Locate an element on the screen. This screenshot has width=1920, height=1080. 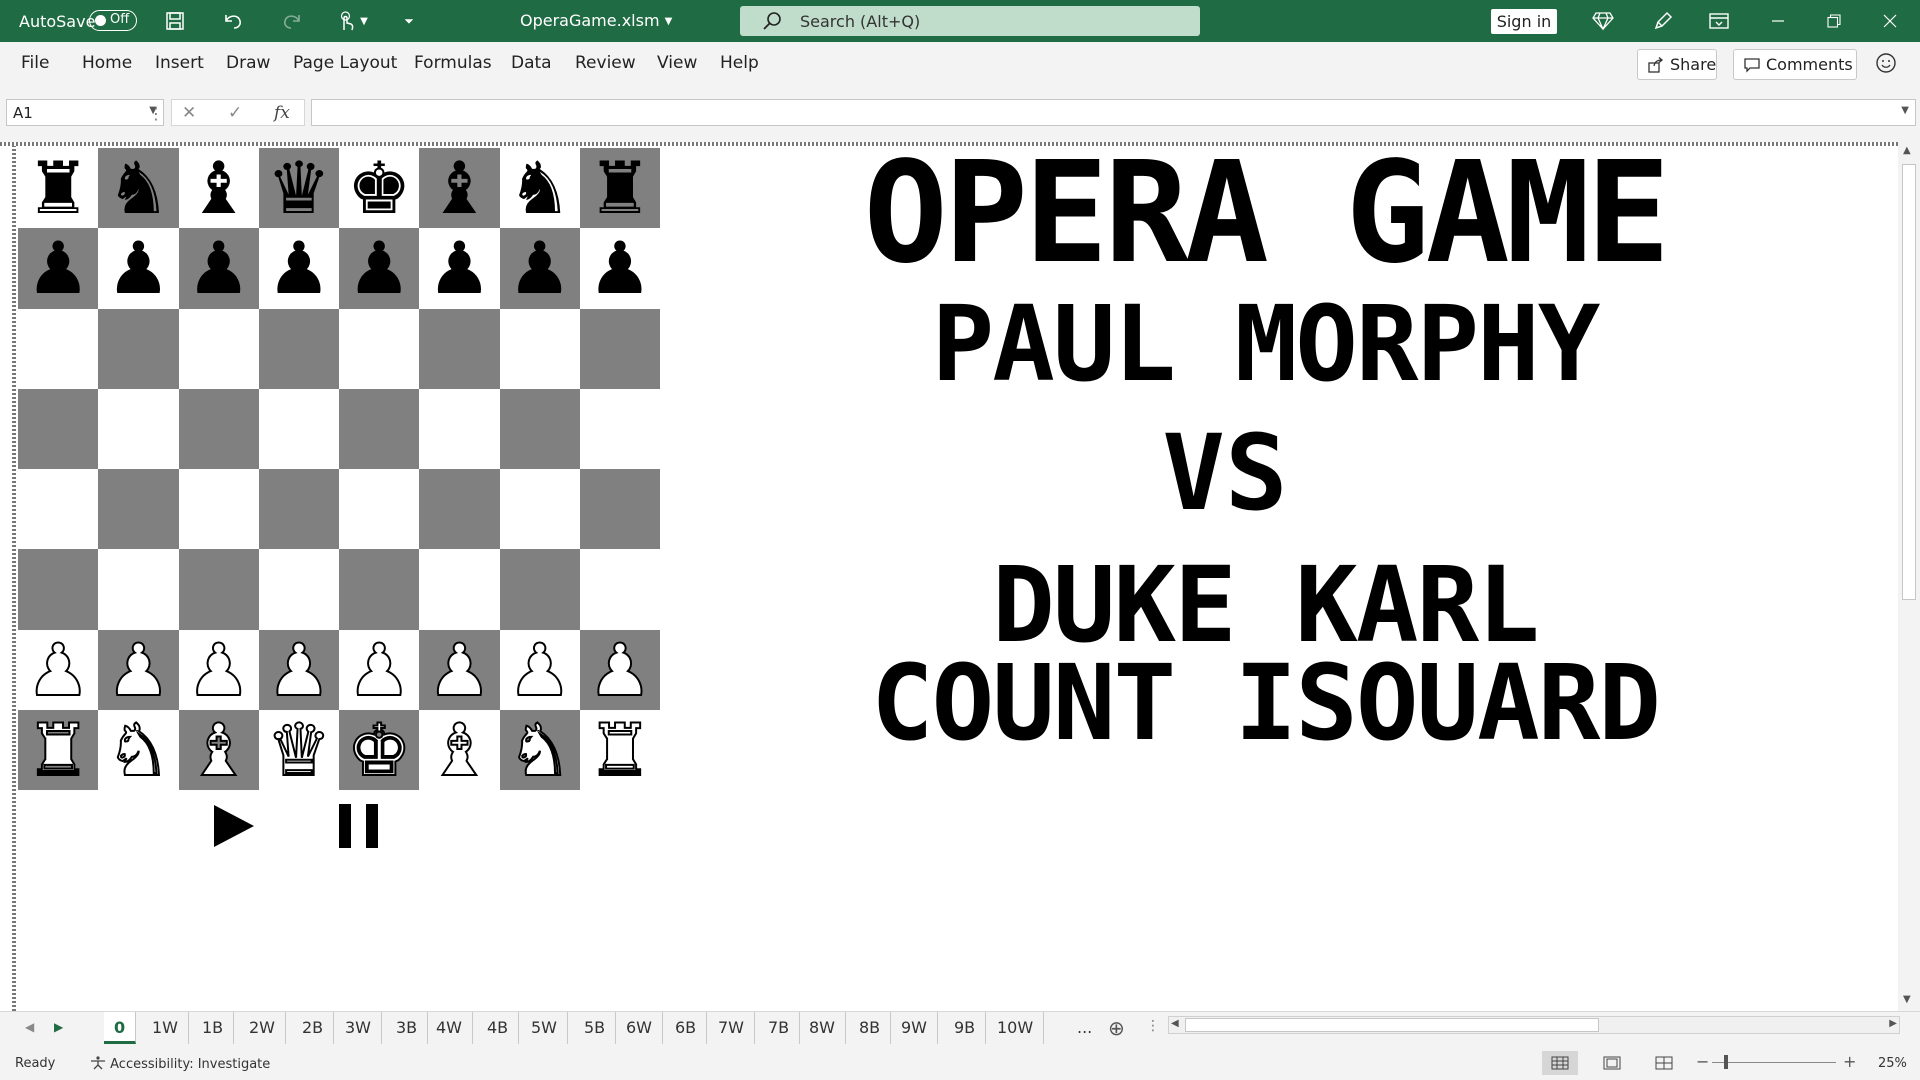
restore-icon is located at coordinates (1834, 21).